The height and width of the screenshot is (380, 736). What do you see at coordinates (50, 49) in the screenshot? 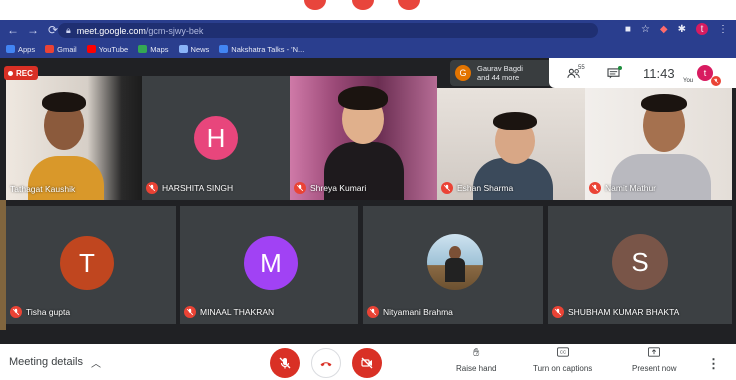
I see `gmail-icon` at bounding box center [50, 49].